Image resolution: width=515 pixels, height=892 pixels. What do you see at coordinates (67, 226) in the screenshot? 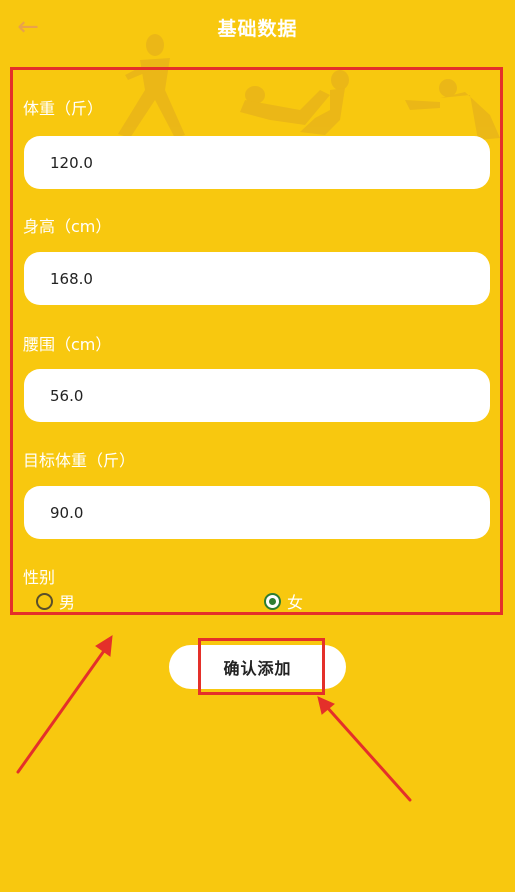
I see `height-label: 身高（cm）` at bounding box center [67, 226].